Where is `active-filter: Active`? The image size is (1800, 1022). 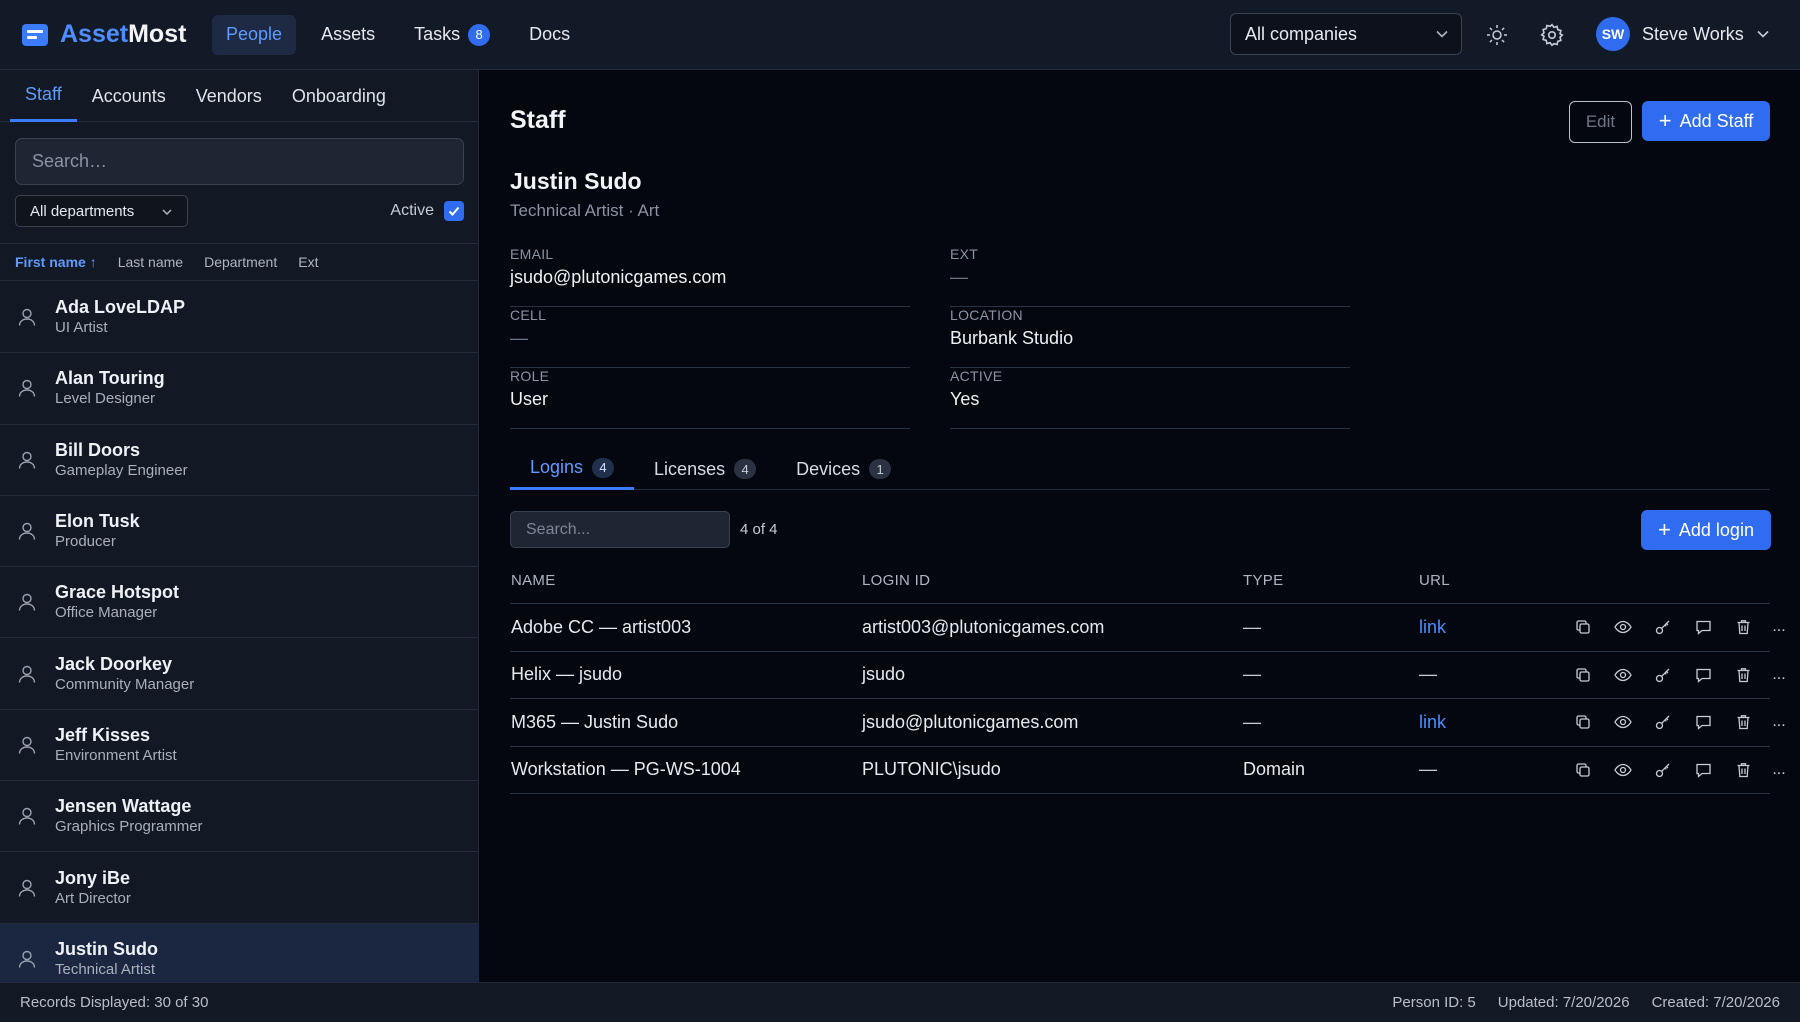
active-filter: Active is located at coordinates (427, 211).